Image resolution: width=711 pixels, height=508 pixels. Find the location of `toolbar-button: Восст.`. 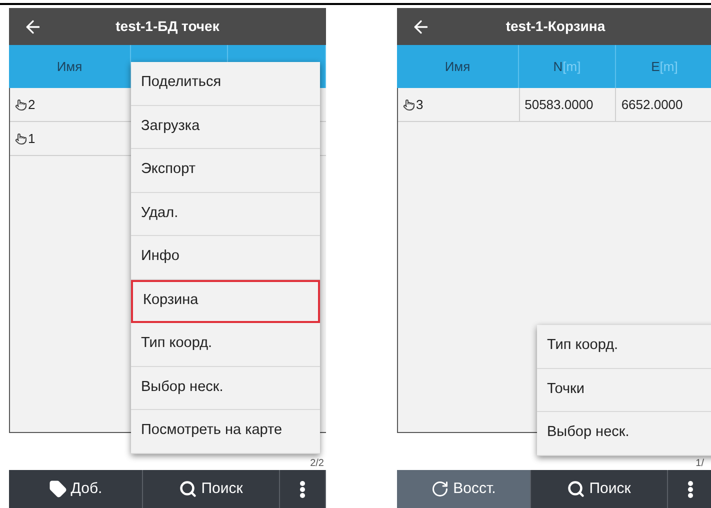

toolbar-button: Восст. is located at coordinates (464, 489).